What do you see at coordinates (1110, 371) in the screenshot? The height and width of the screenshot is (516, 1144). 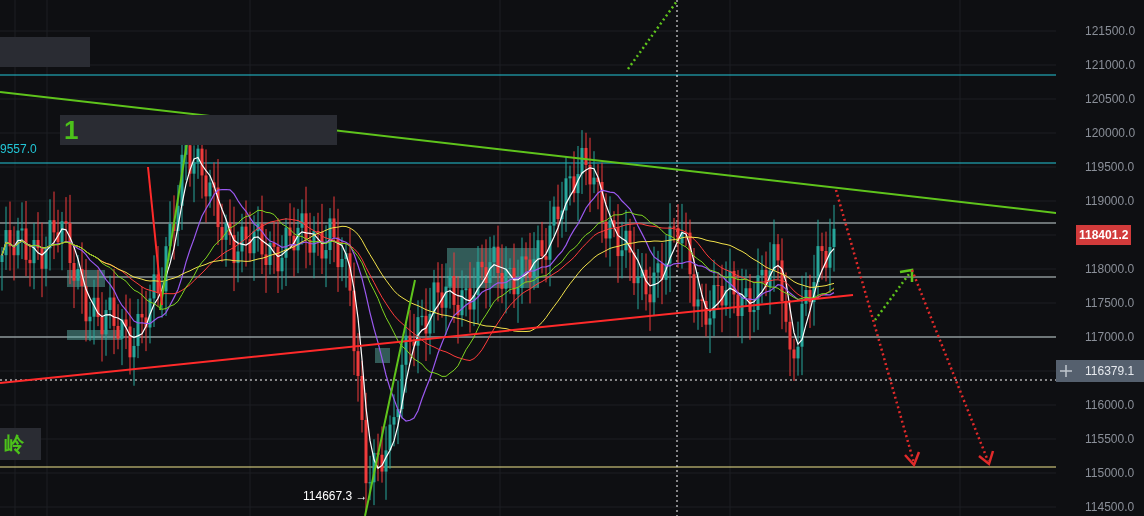 I see `crosshair-price-tag: 116379.1` at bounding box center [1110, 371].